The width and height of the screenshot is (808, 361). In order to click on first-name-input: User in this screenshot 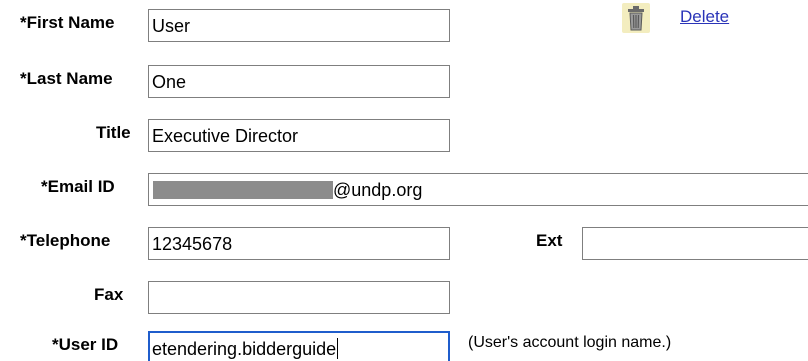, I will do `click(299, 25)`.